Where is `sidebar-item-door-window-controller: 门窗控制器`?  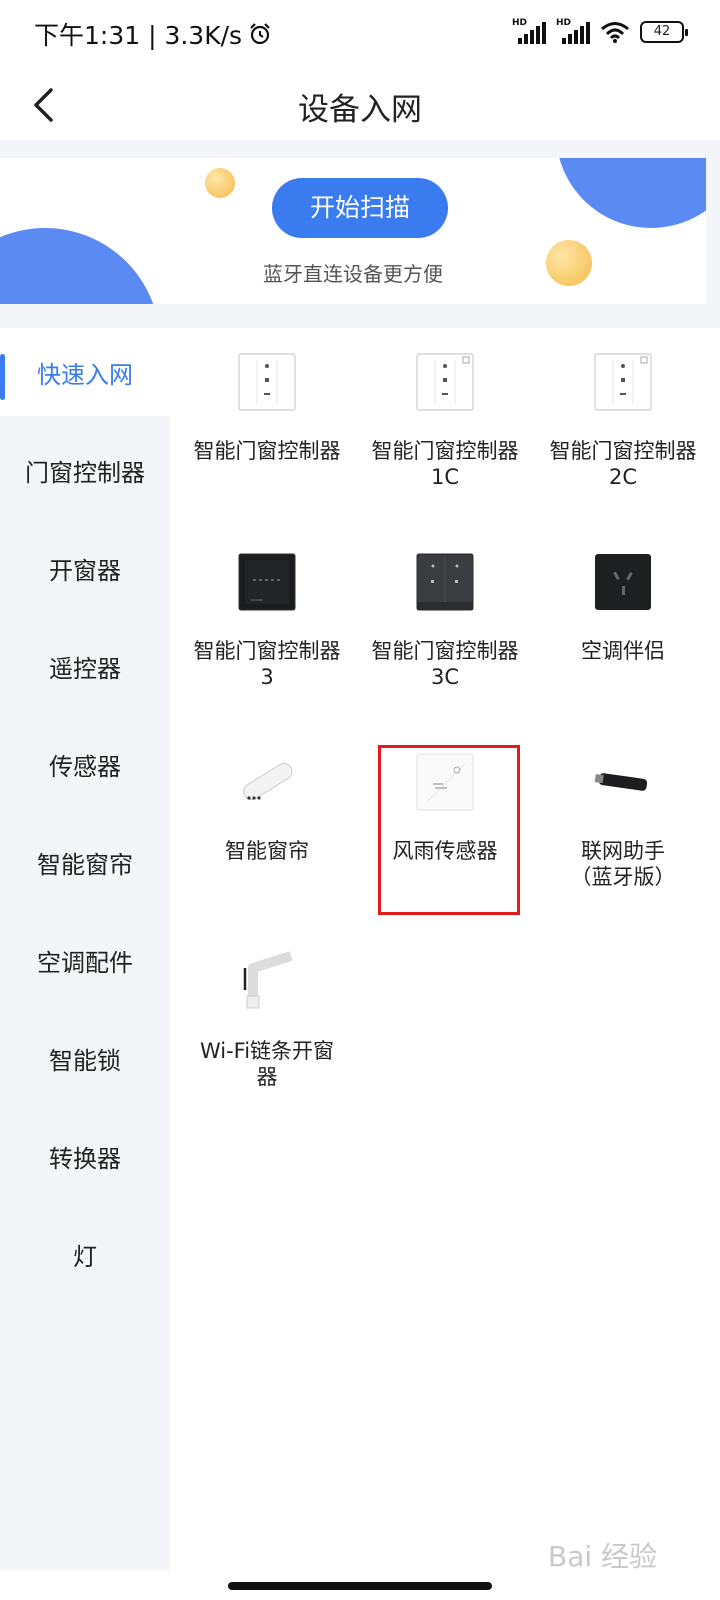 sidebar-item-door-window-controller: 门窗控制器 is located at coordinates (85, 470).